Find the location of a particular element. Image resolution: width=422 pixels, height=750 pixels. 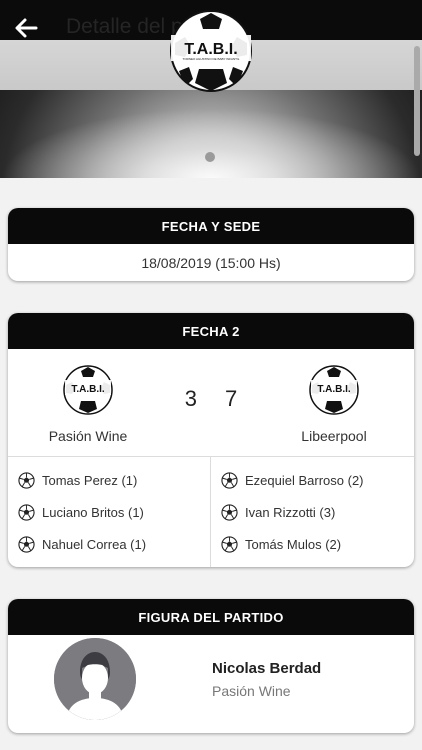

scorer-item: Tomás Mulos (2) is located at coordinates (312, 544).